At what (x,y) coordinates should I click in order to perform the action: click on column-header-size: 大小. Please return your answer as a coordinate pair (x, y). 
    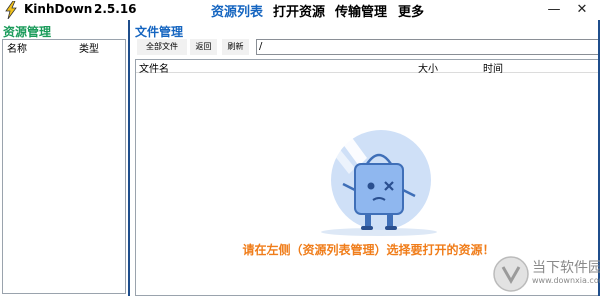
    Looking at the image, I should click on (428, 67).